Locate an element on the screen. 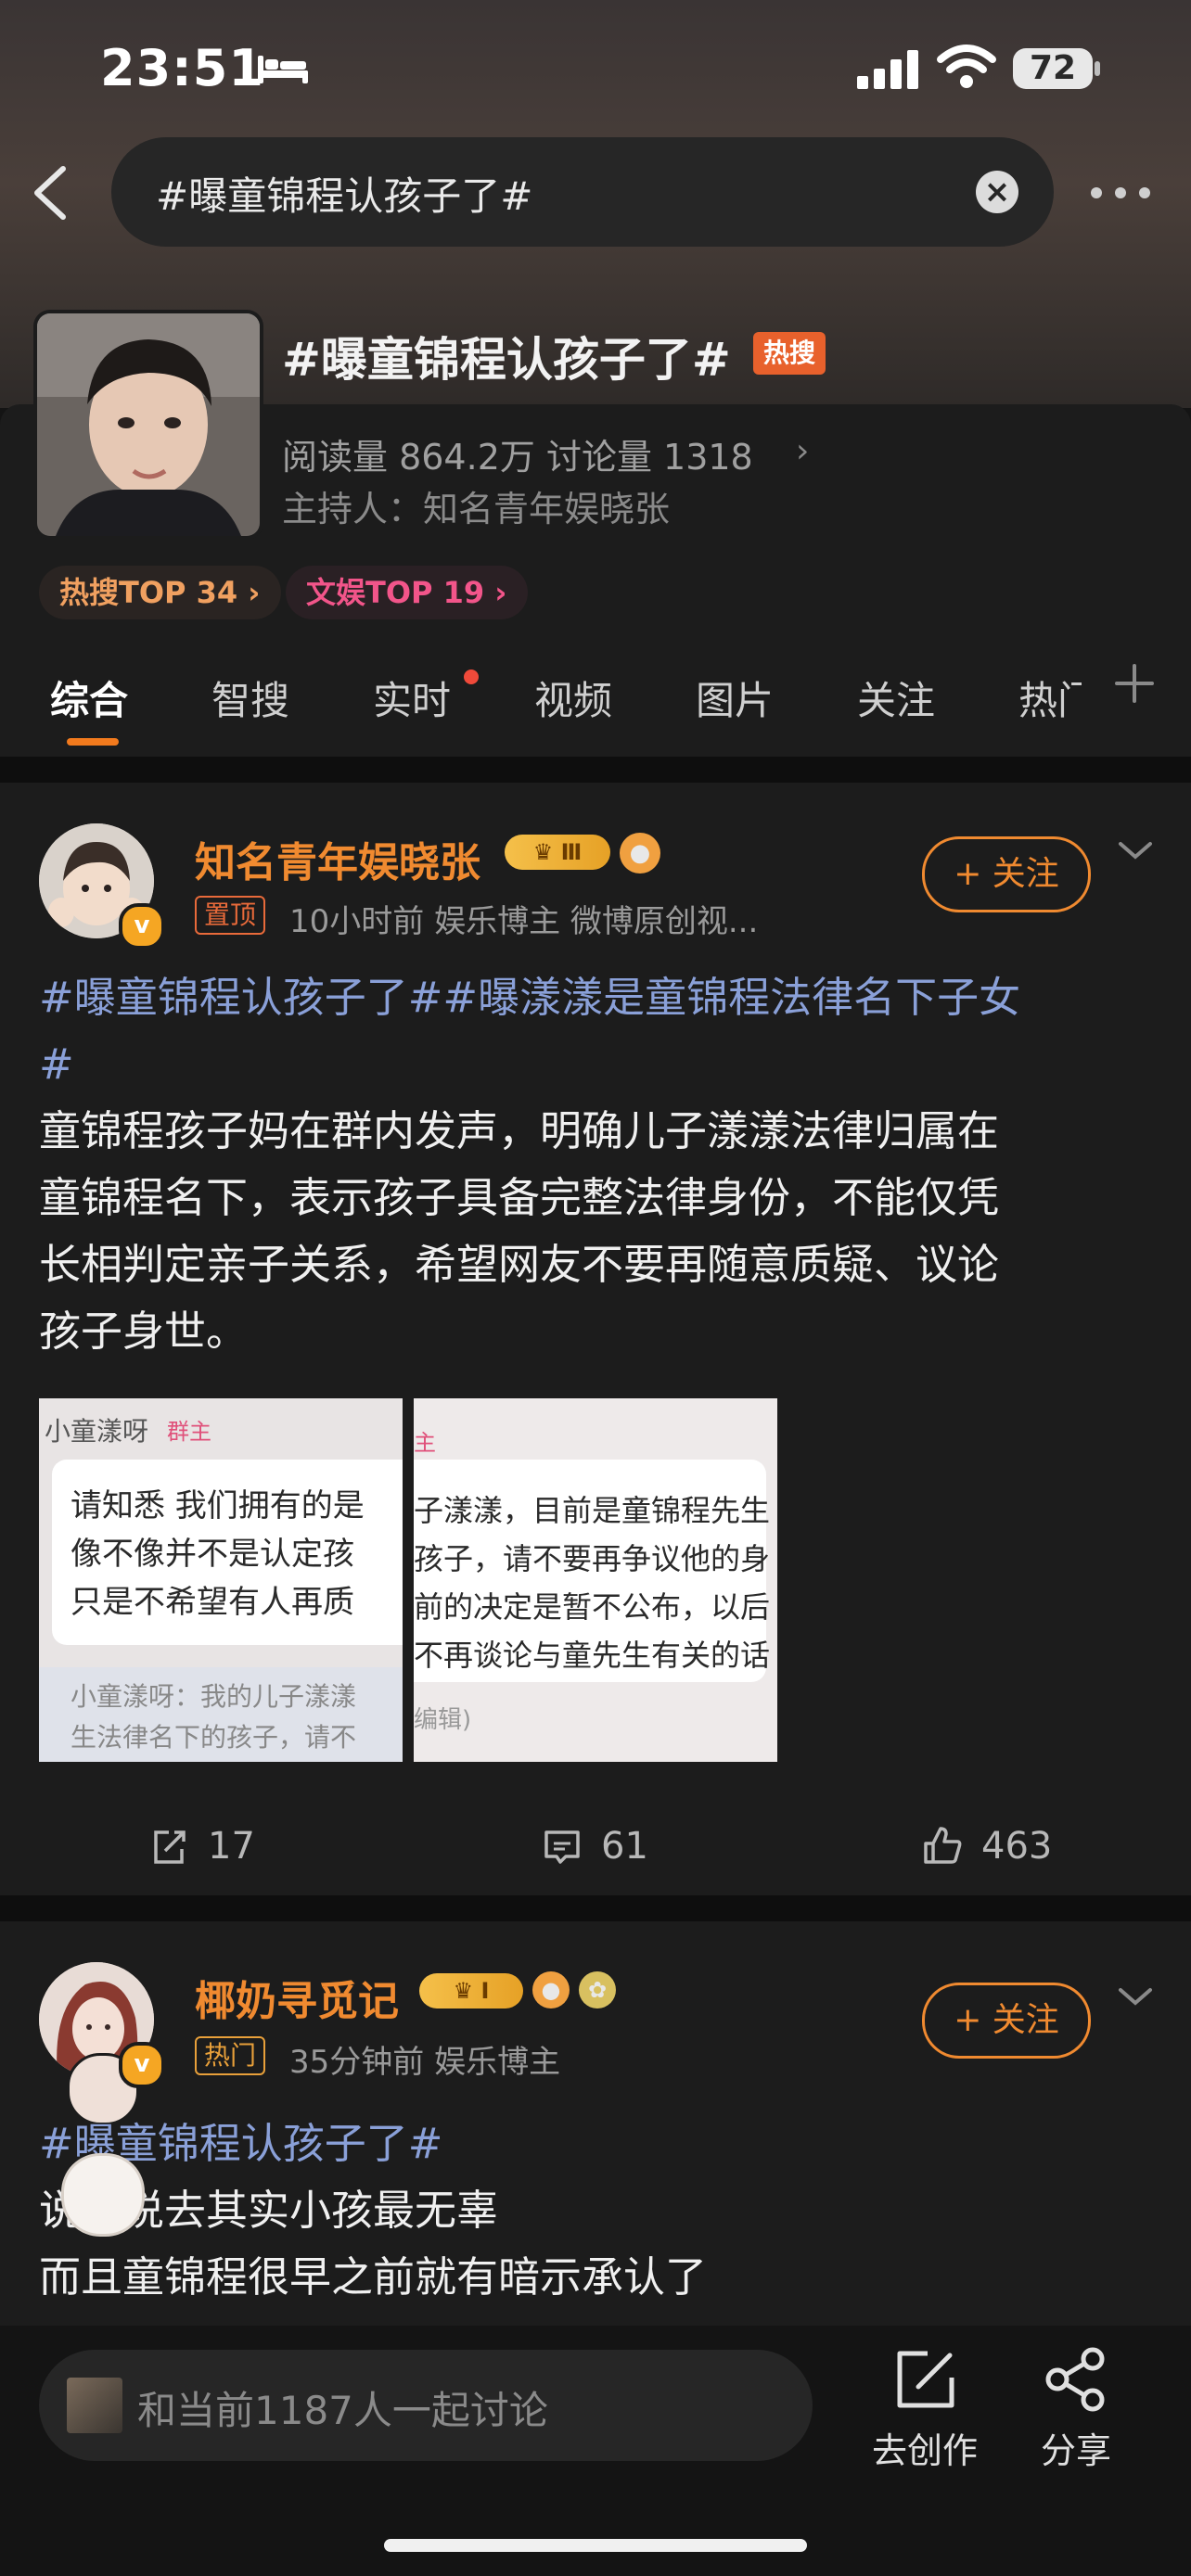 This screenshot has height=2576, width=1191. quote-line: 小童漾呀：我的儿子漾漾 is located at coordinates (213, 1696).